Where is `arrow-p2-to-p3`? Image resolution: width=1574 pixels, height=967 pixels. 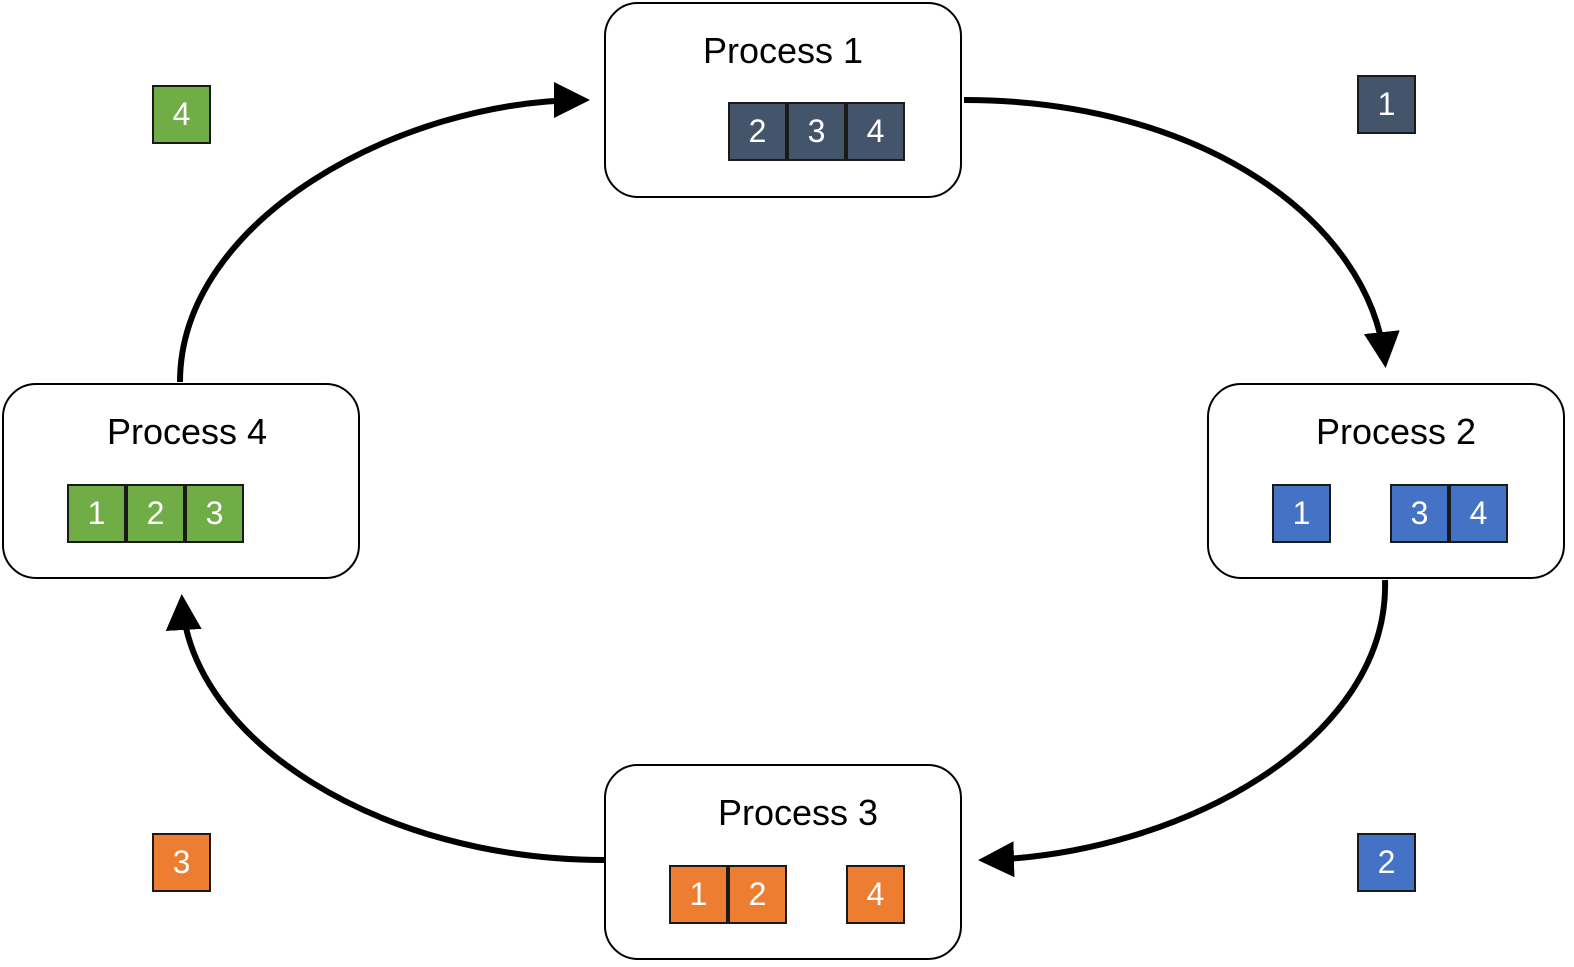
arrow-p2-to-p3 is located at coordinates (1183, 728).